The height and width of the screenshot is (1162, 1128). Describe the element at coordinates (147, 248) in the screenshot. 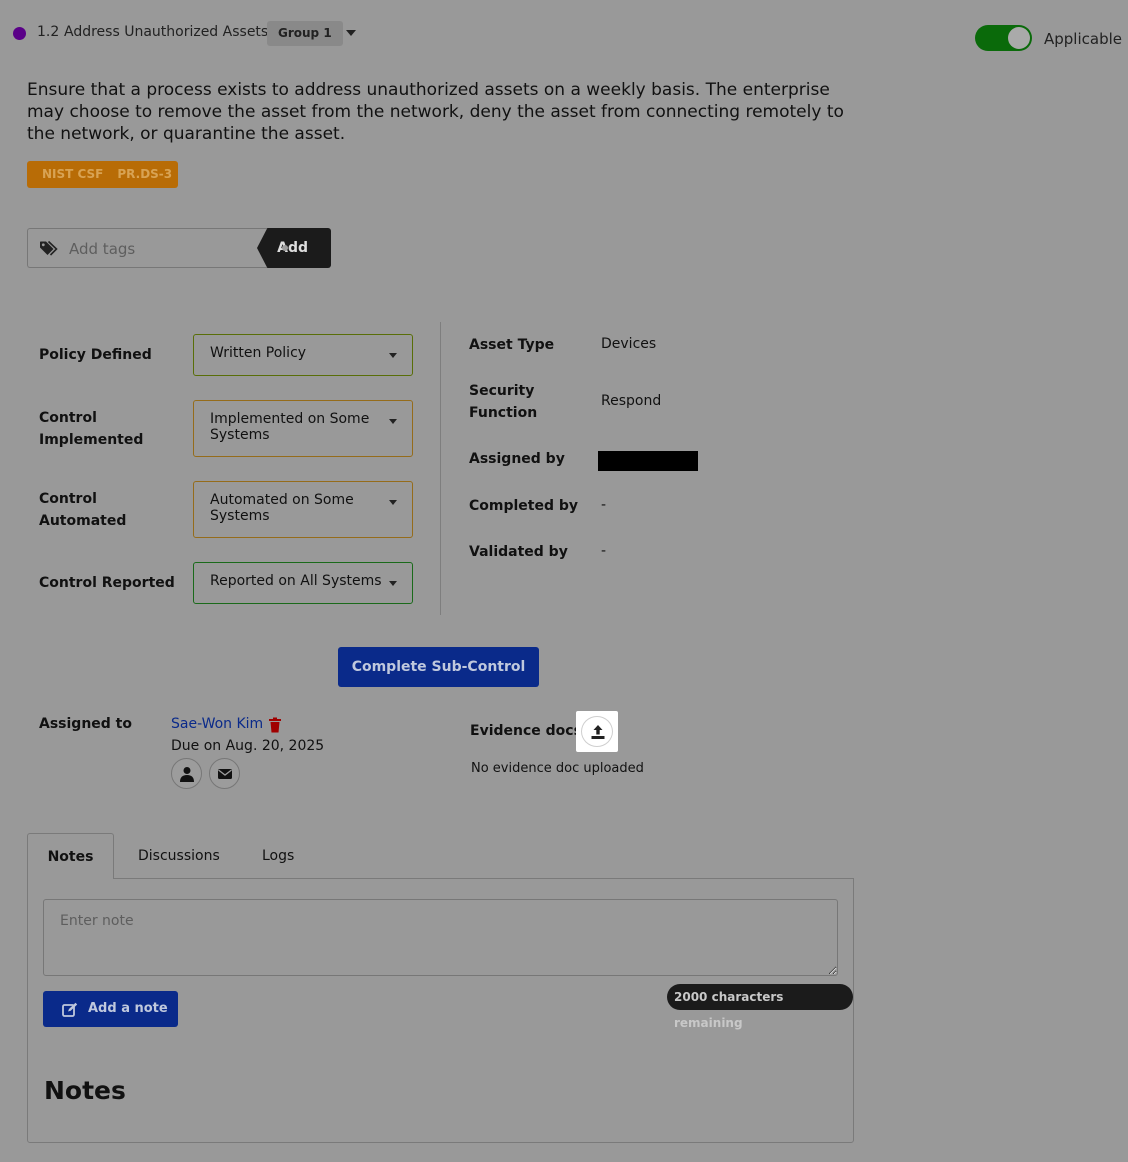

I see `tags-input: Add tags` at that location.